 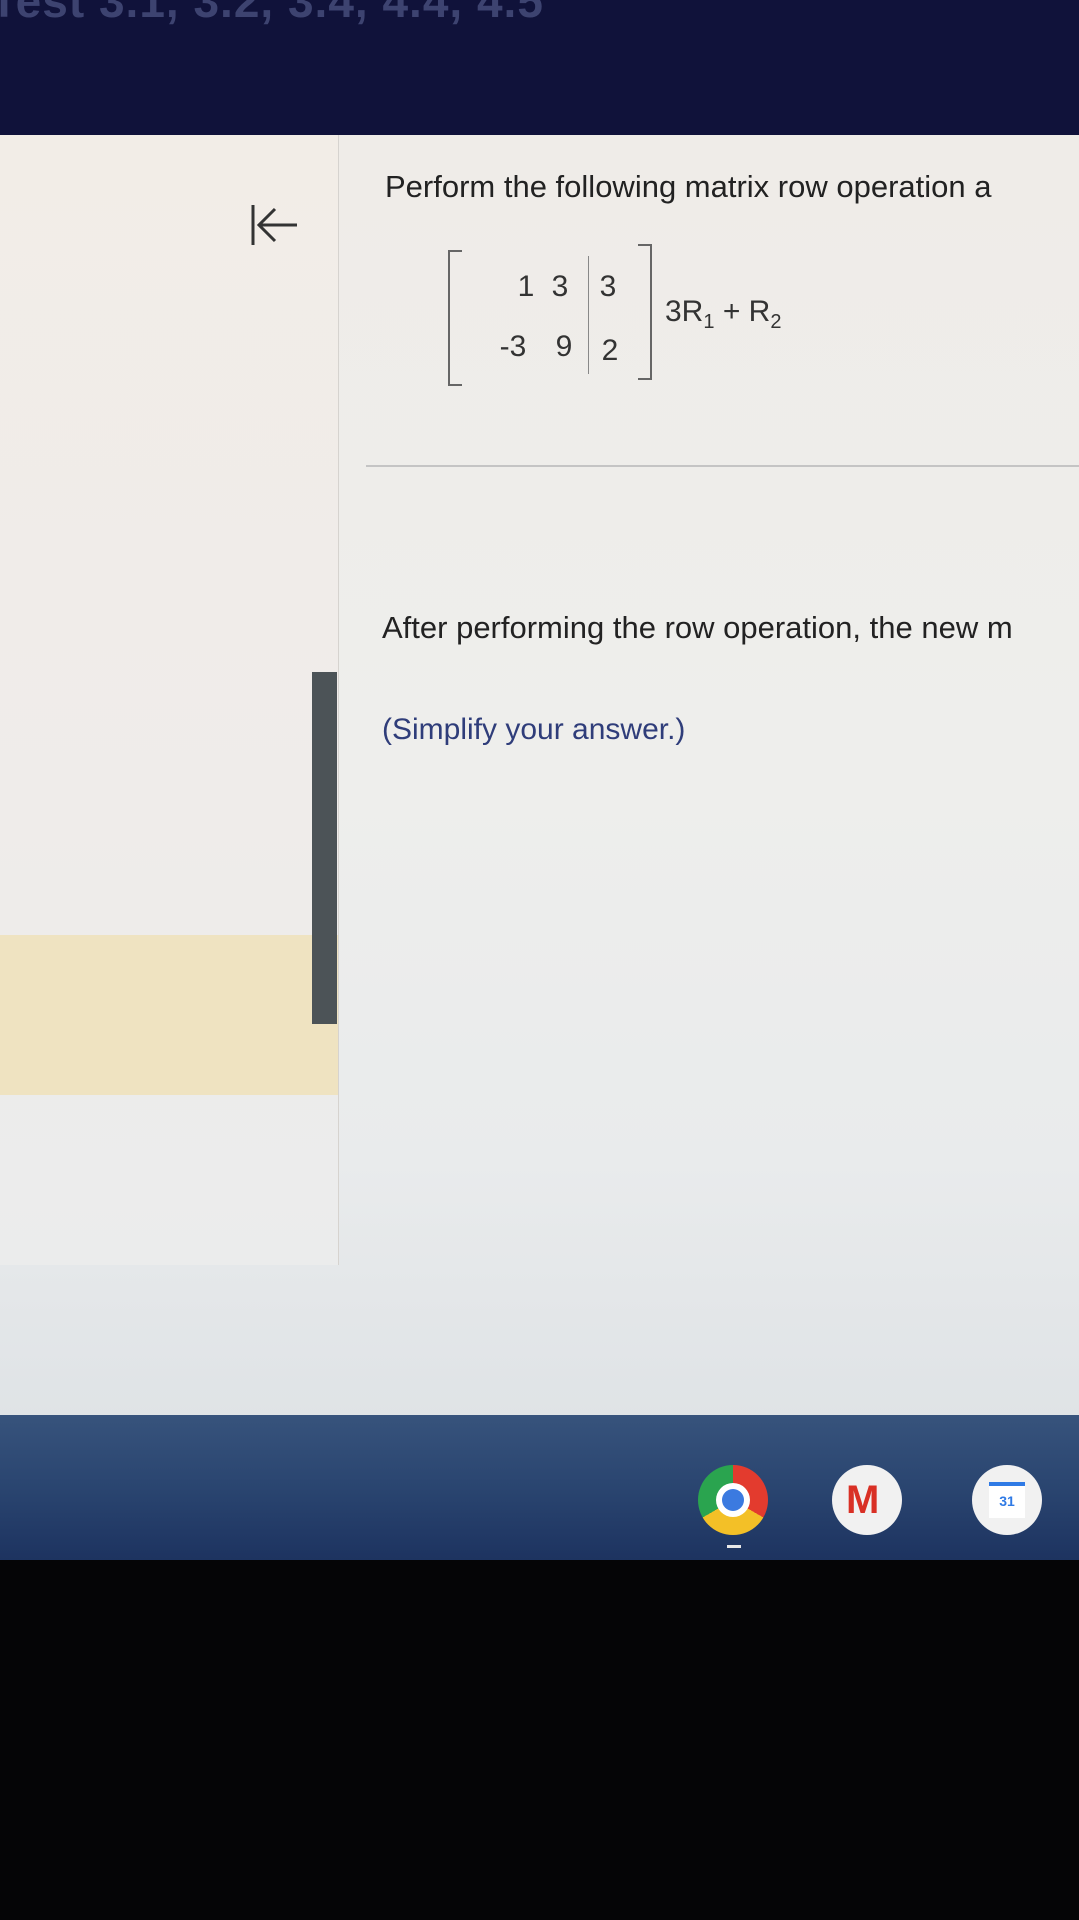 I want to click on assignment-title: Test 3.1, 3.2, 3.4, 4.4, 4.5, so click(x=272, y=13).